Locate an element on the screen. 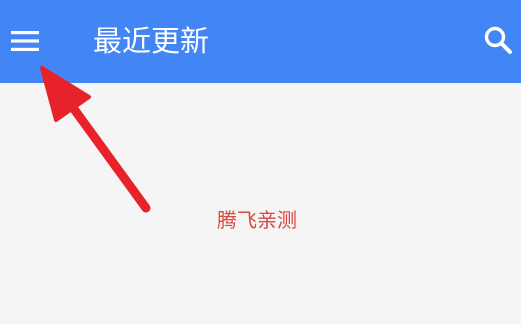 This screenshot has width=521, height=324. search-icon is located at coordinates (498, 40).